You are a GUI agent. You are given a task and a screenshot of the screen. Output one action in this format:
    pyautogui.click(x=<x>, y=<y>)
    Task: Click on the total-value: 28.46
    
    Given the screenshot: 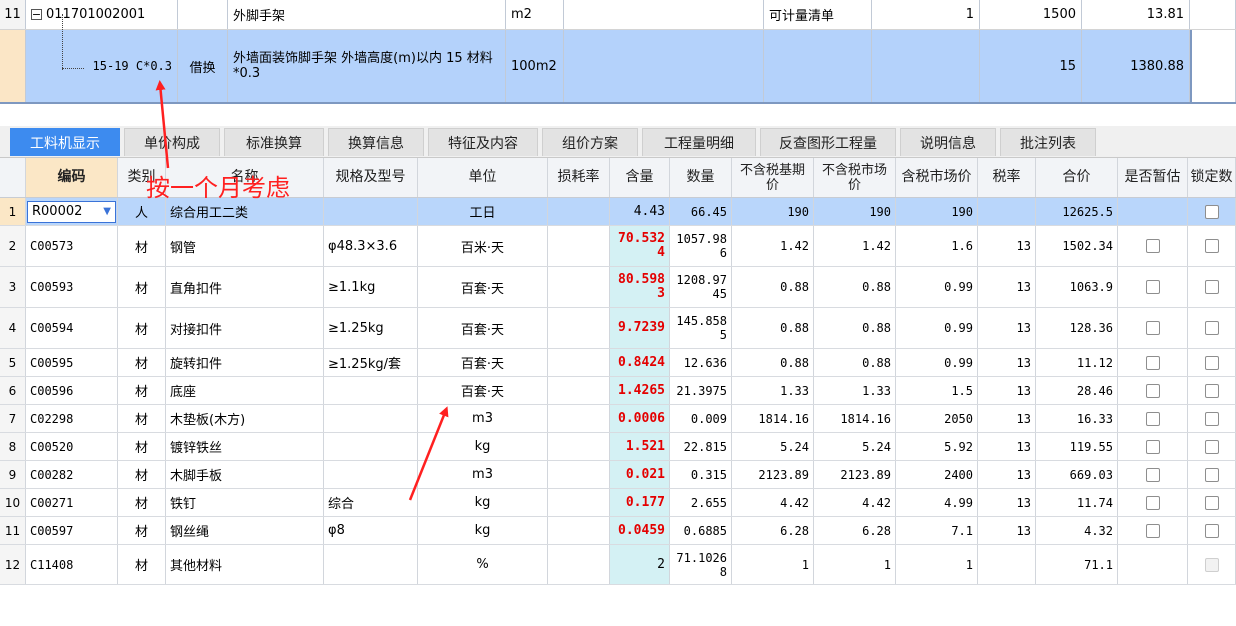 What is the action you would take?
    pyautogui.click(x=1077, y=390)
    